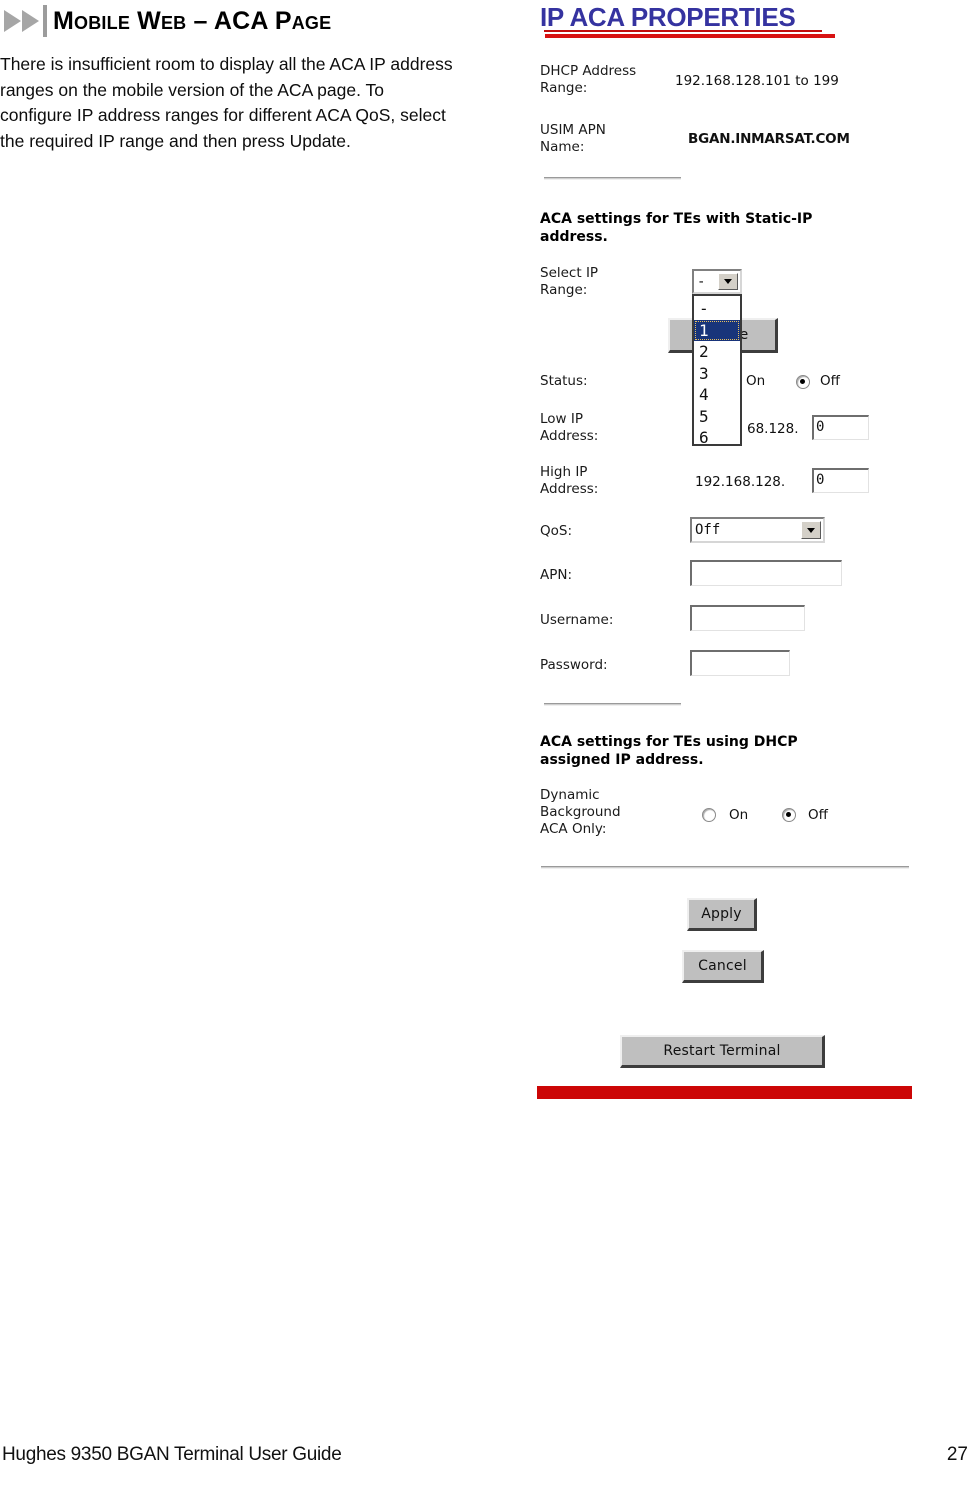 The height and width of the screenshot is (1488, 974). I want to click on dropdown-option: 3, so click(717, 374).